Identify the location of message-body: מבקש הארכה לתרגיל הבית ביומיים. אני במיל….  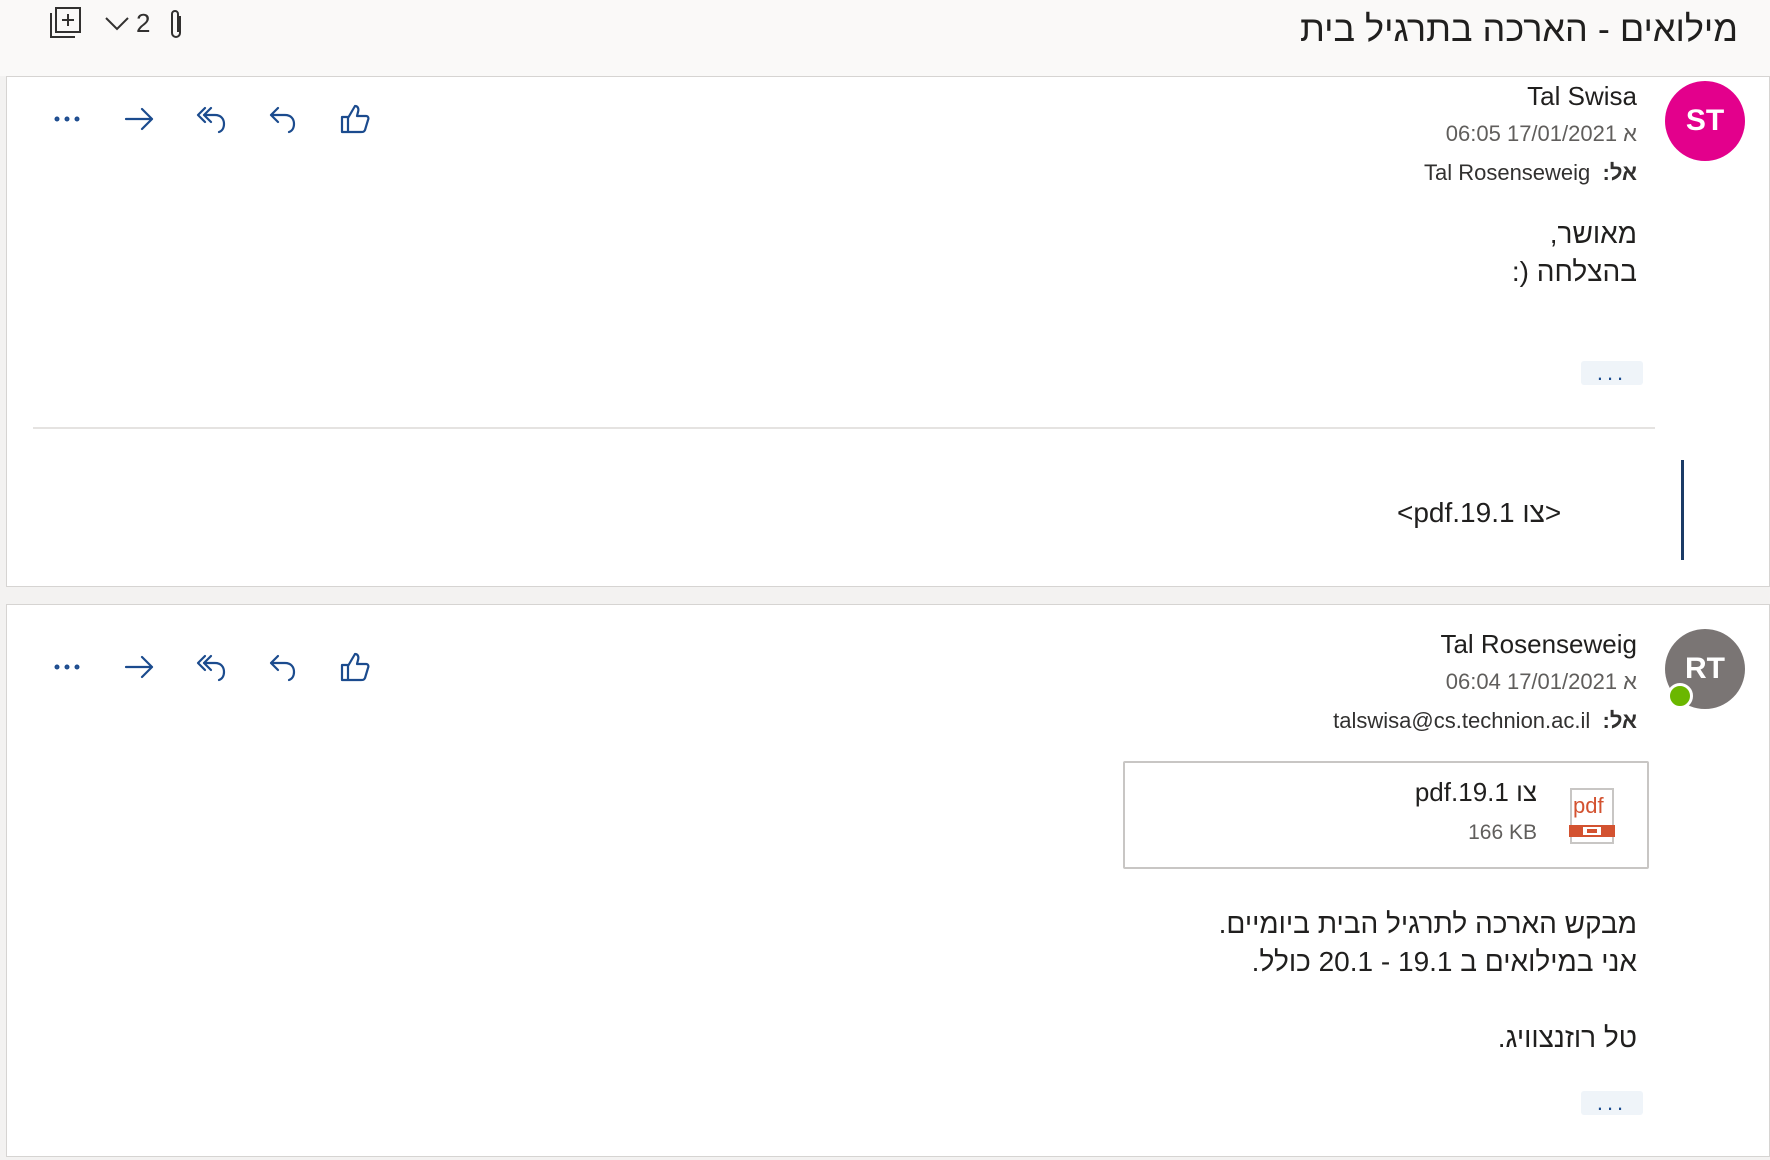
(1428, 981).